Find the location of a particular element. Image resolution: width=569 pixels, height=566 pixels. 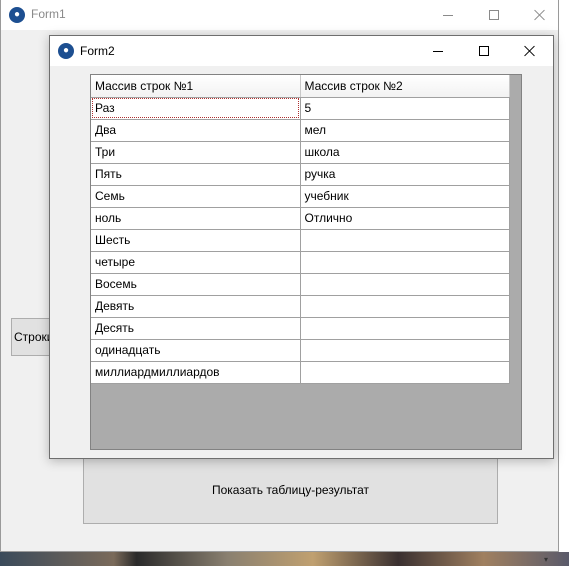

column-header-2: Массив строк №2 is located at coordinates (405, 86).